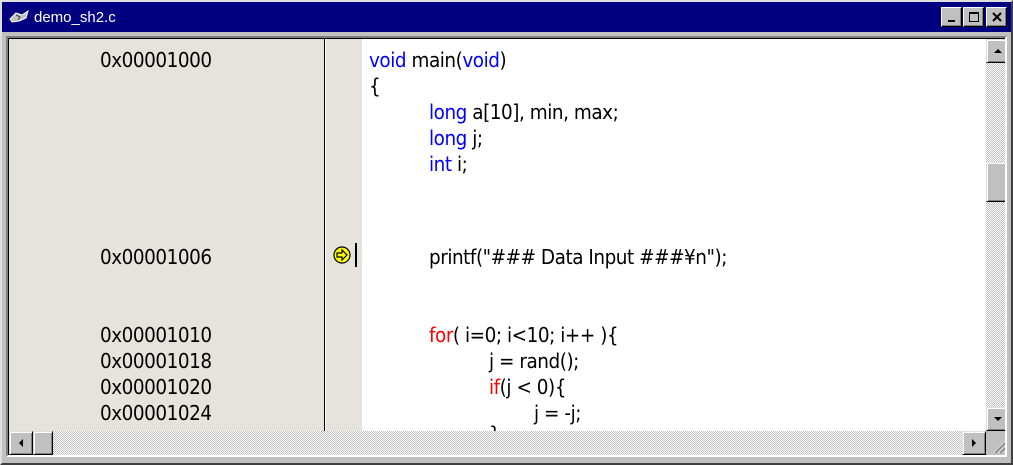 The image size is (1013, 465). Describe the element at coordinates (535, 335) in the screenshot. I see `code-text: ( i=0; i<10; i++ ){` at that location.